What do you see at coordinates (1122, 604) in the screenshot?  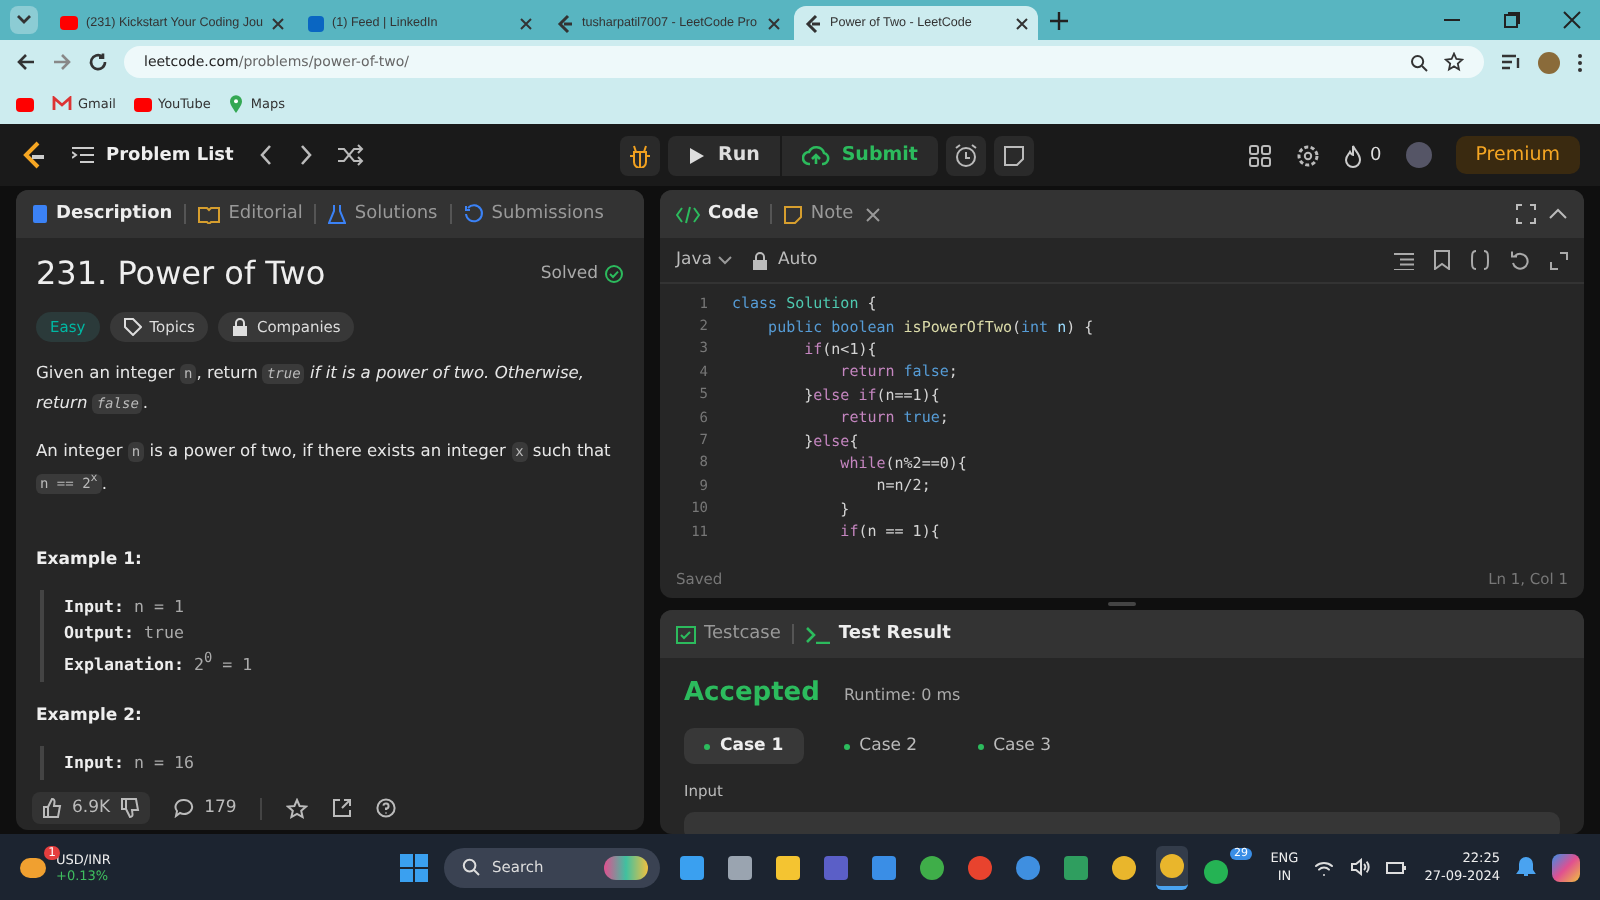 I see `resize-handle` at bounding box center [1122, 604].